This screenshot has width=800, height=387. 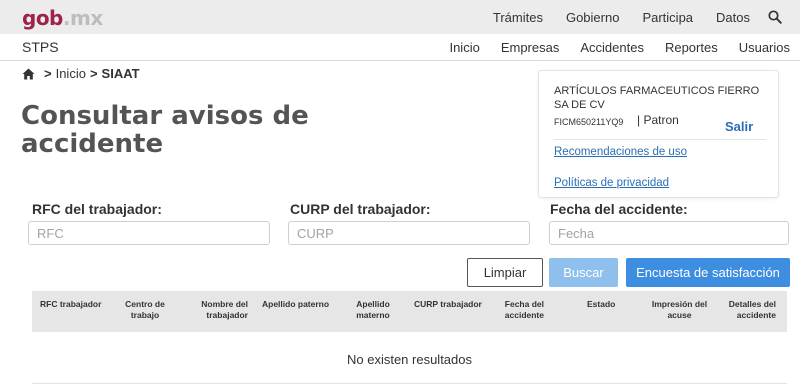 I want to click on header-centro: Centro de trabajo, so click(x=145, y=309).